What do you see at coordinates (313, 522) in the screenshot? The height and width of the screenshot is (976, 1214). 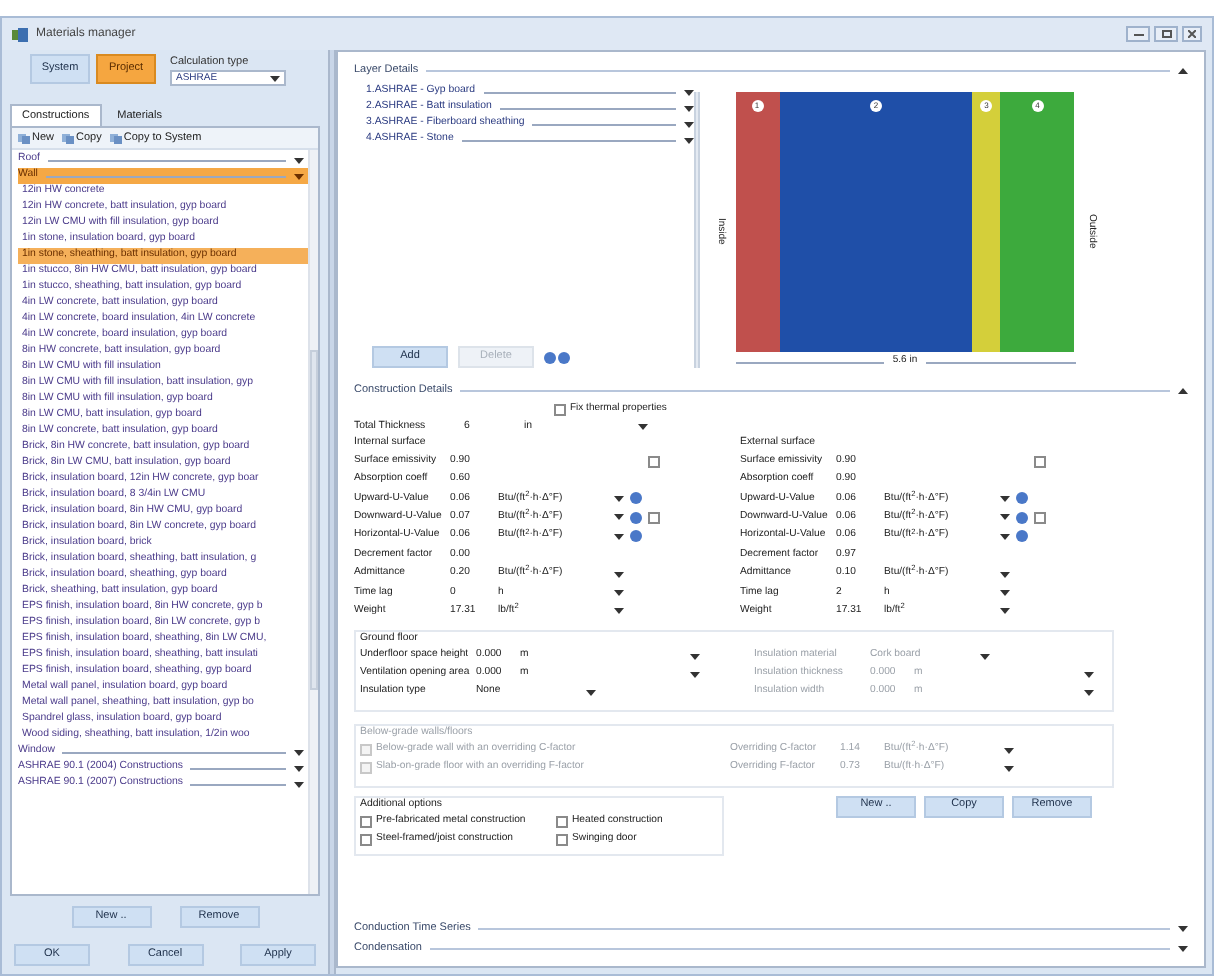 I see `scrollbar` at bounding box center [313, 522].